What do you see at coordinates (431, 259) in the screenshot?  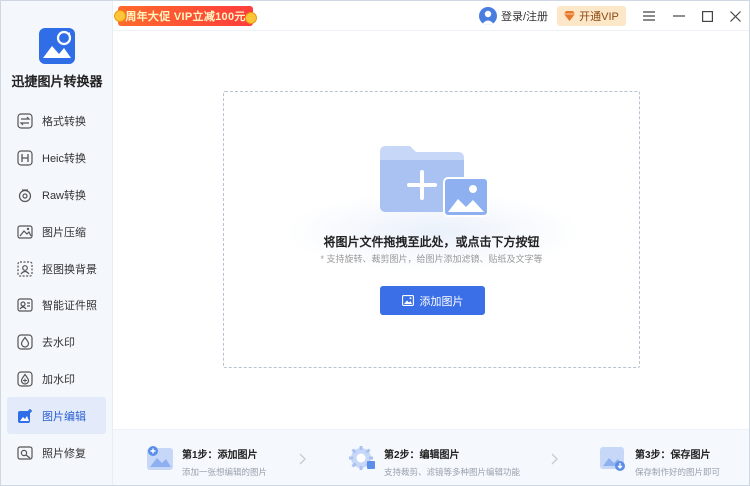 I see `drop-zone-subtitle: * 支持旋转、裁剪图片，给图片添加滤镜、贴纸及文字等` at bounding box center [431, 259].